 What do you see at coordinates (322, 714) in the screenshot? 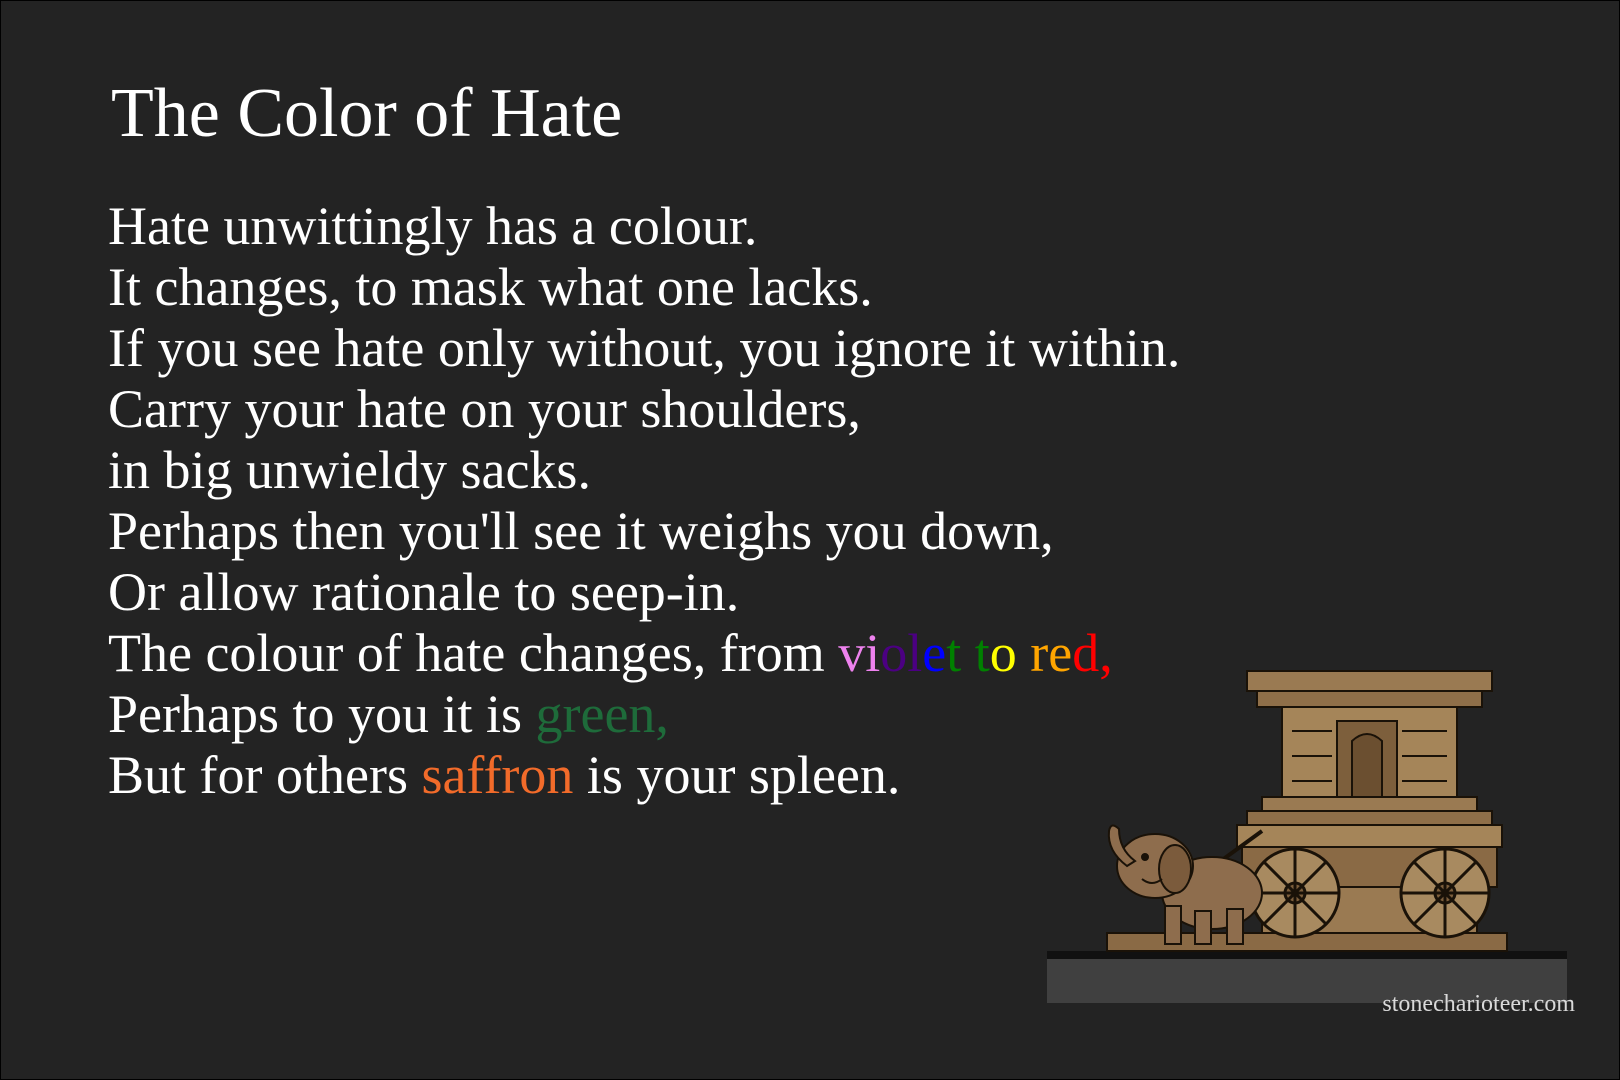
I see `poem-line-prefix: Perhaps to you it is` at bounding box center [322, 714].